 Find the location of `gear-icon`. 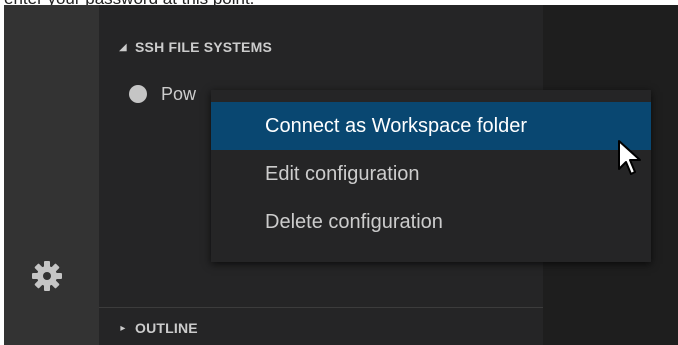

gear-icon is located at coordinates (47, 276).